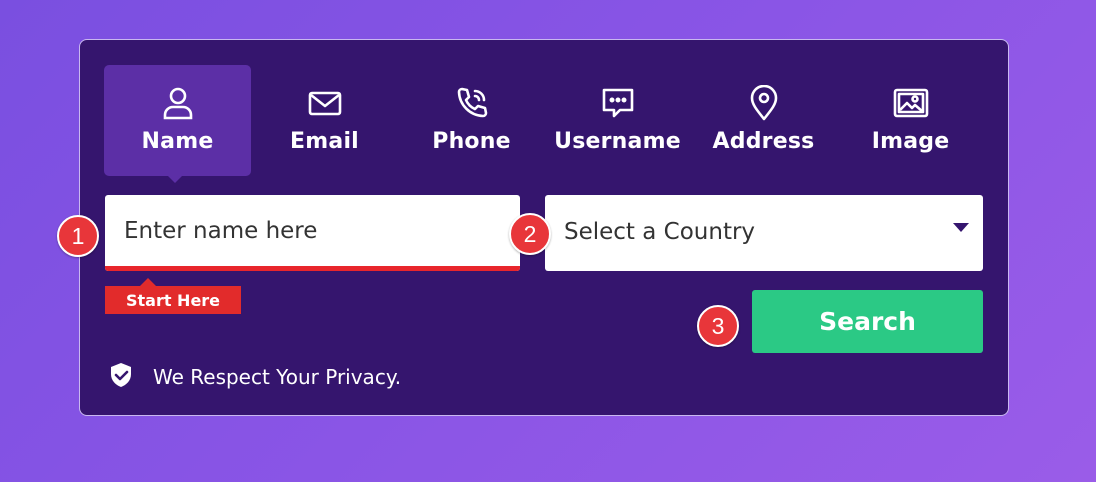  Describe the element at coordinates (177, 124) in the screenshot. I see `tab-name: Name` at that location.